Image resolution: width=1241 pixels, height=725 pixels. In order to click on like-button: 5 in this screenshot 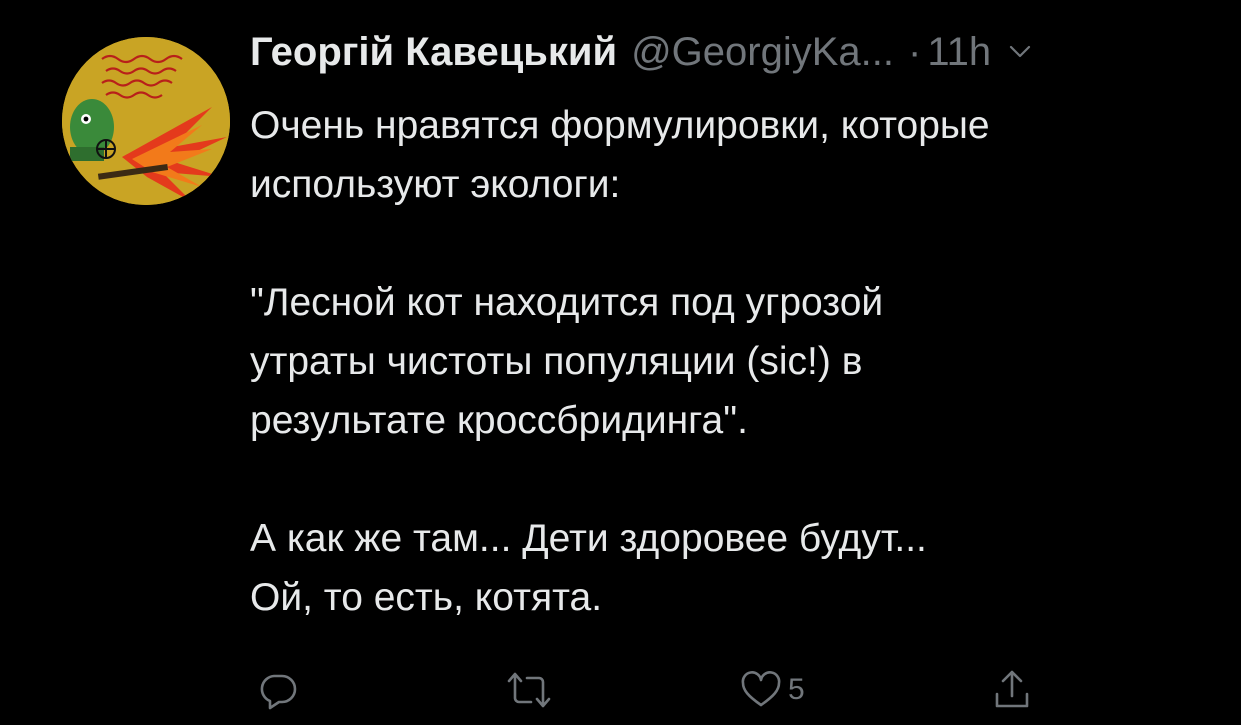, I will do `click(772, 690)`.